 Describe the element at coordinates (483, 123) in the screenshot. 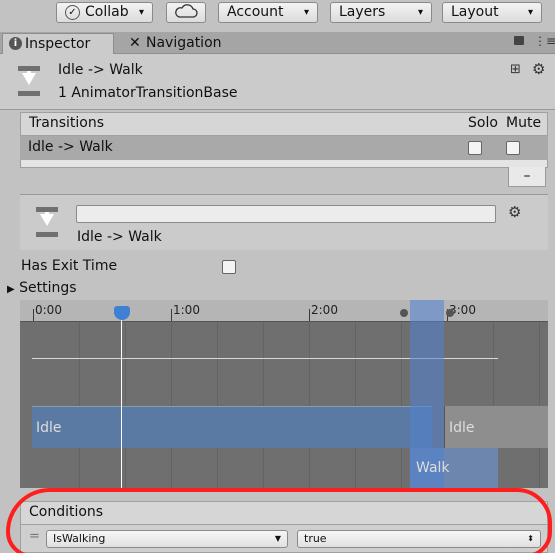

I see `solo-header-label: Solo` at that location.